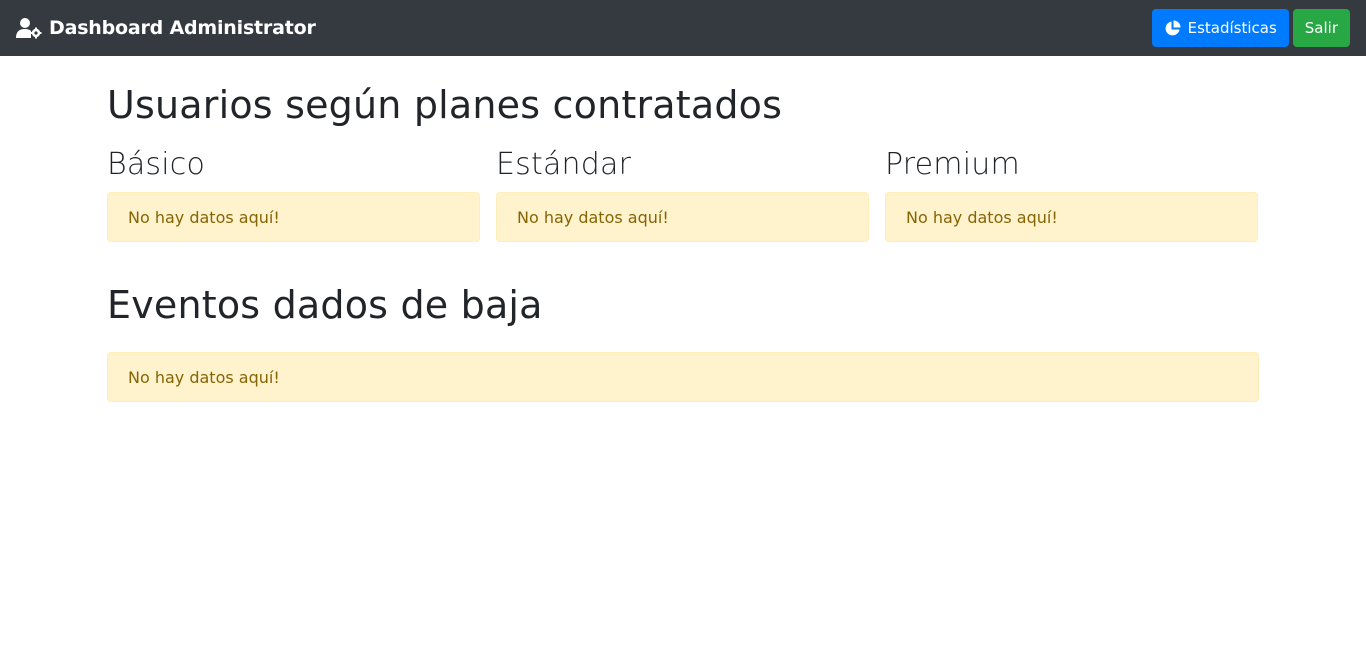  What do you see at coordinates (1232, 28) in the screenshot?
I see `statistics-label: Estadísticas` at bounding box center [1232, 28].